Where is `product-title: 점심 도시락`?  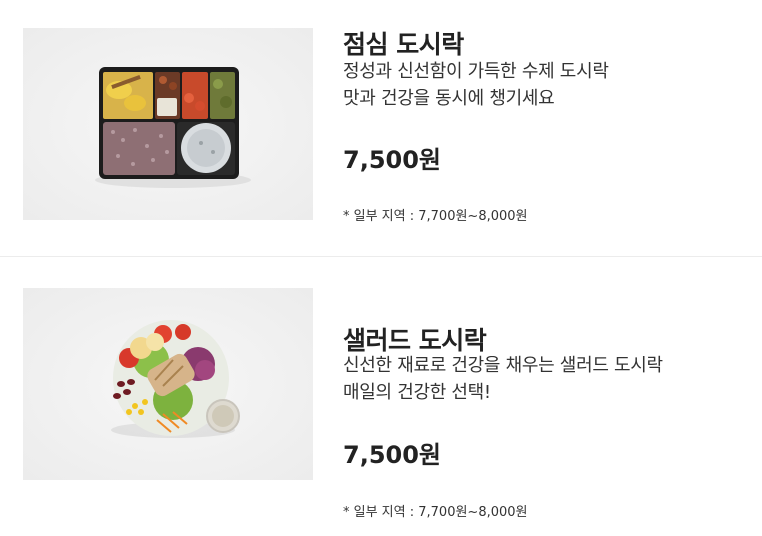 product-title: 점심 도시락 is located at coordinates (403, 43).